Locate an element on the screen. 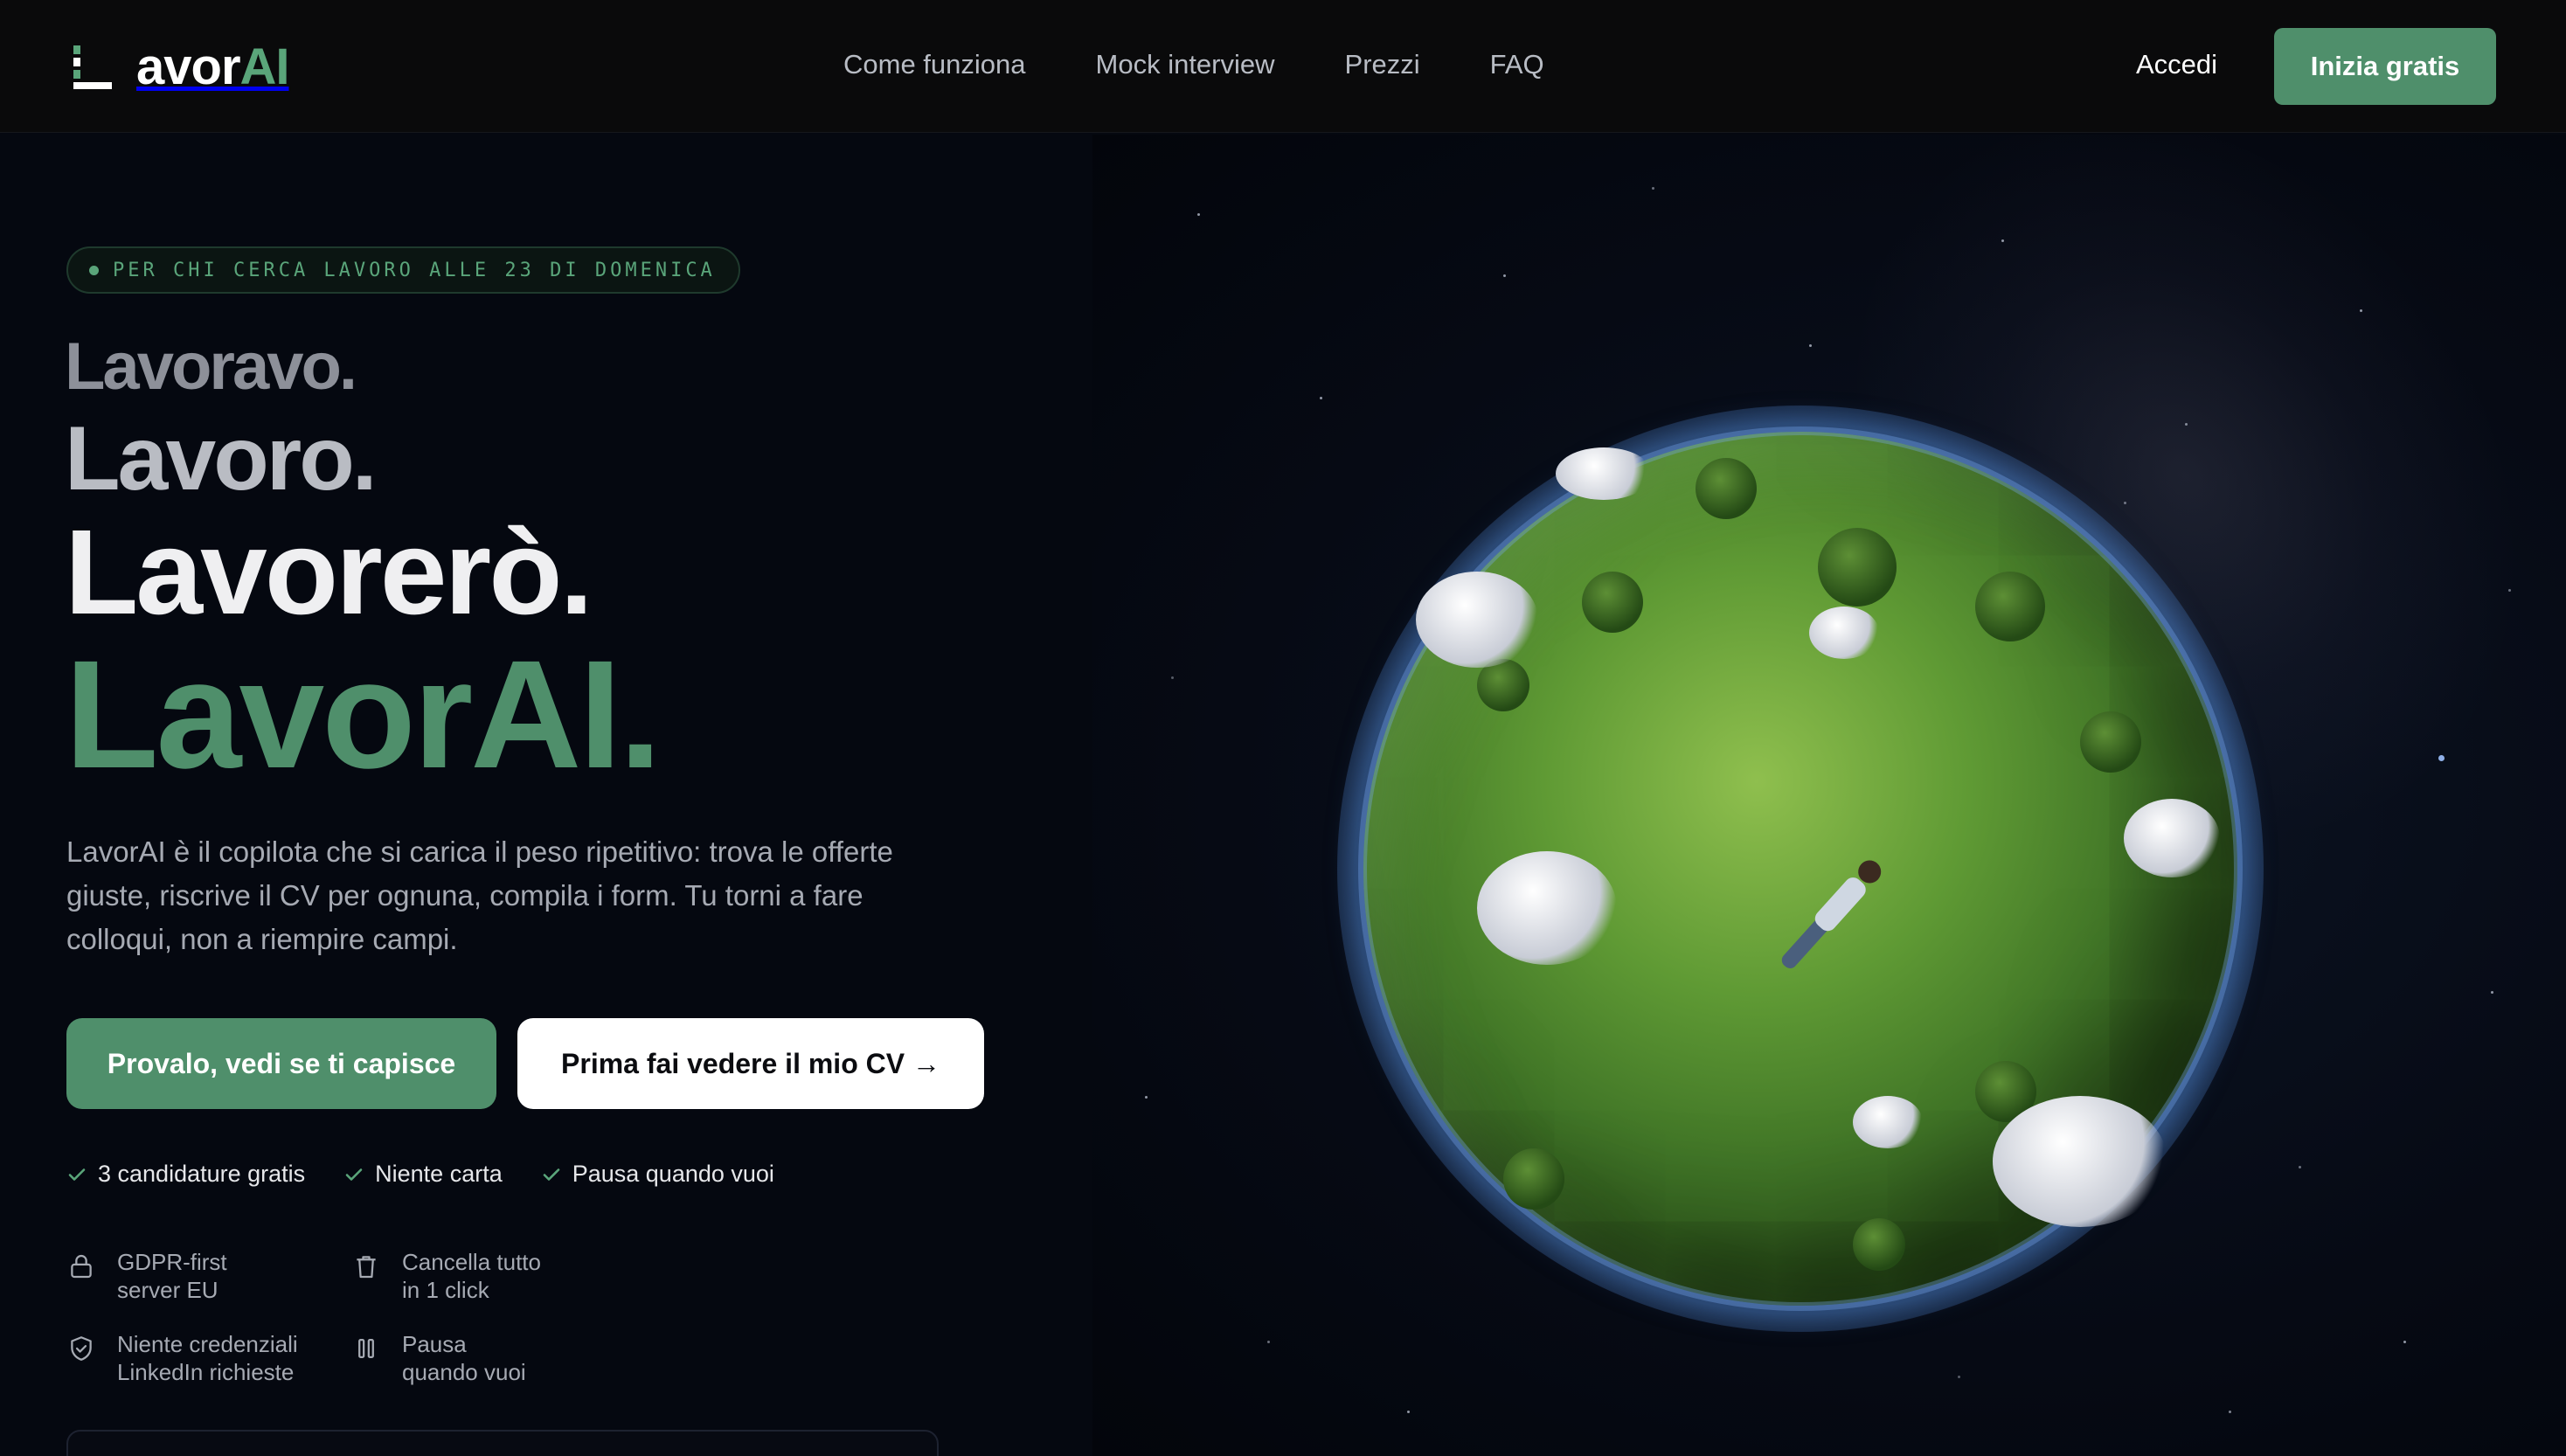  bottom-card-partial is located at coordinates (502, 1443).